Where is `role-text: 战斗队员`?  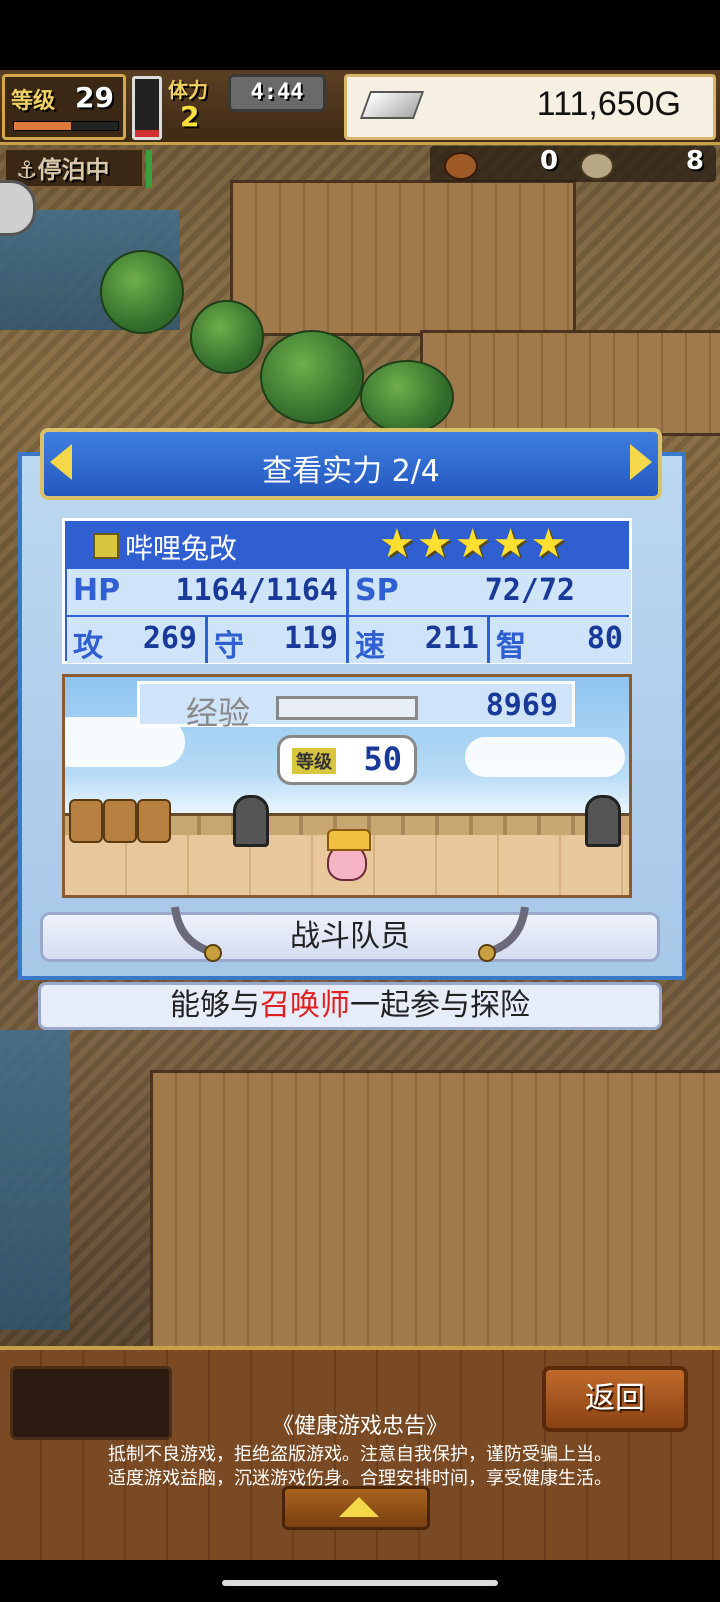
role-text: 战斗队员 is located at coordinates (350, 936).